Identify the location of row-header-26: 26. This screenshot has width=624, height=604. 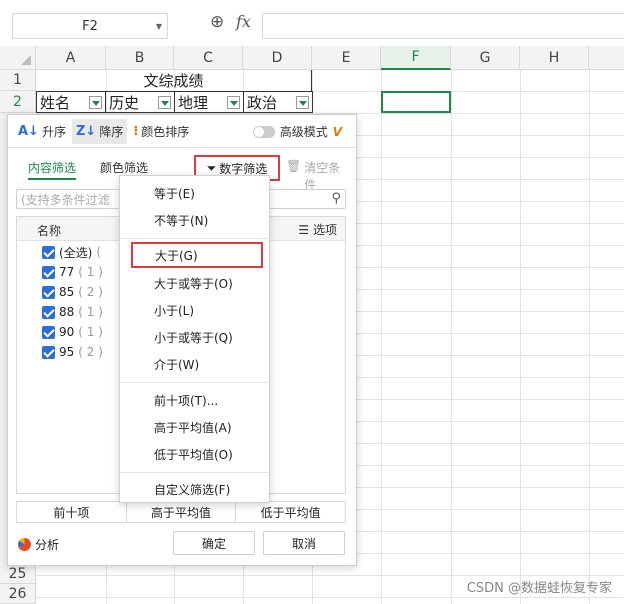
(18, 594).